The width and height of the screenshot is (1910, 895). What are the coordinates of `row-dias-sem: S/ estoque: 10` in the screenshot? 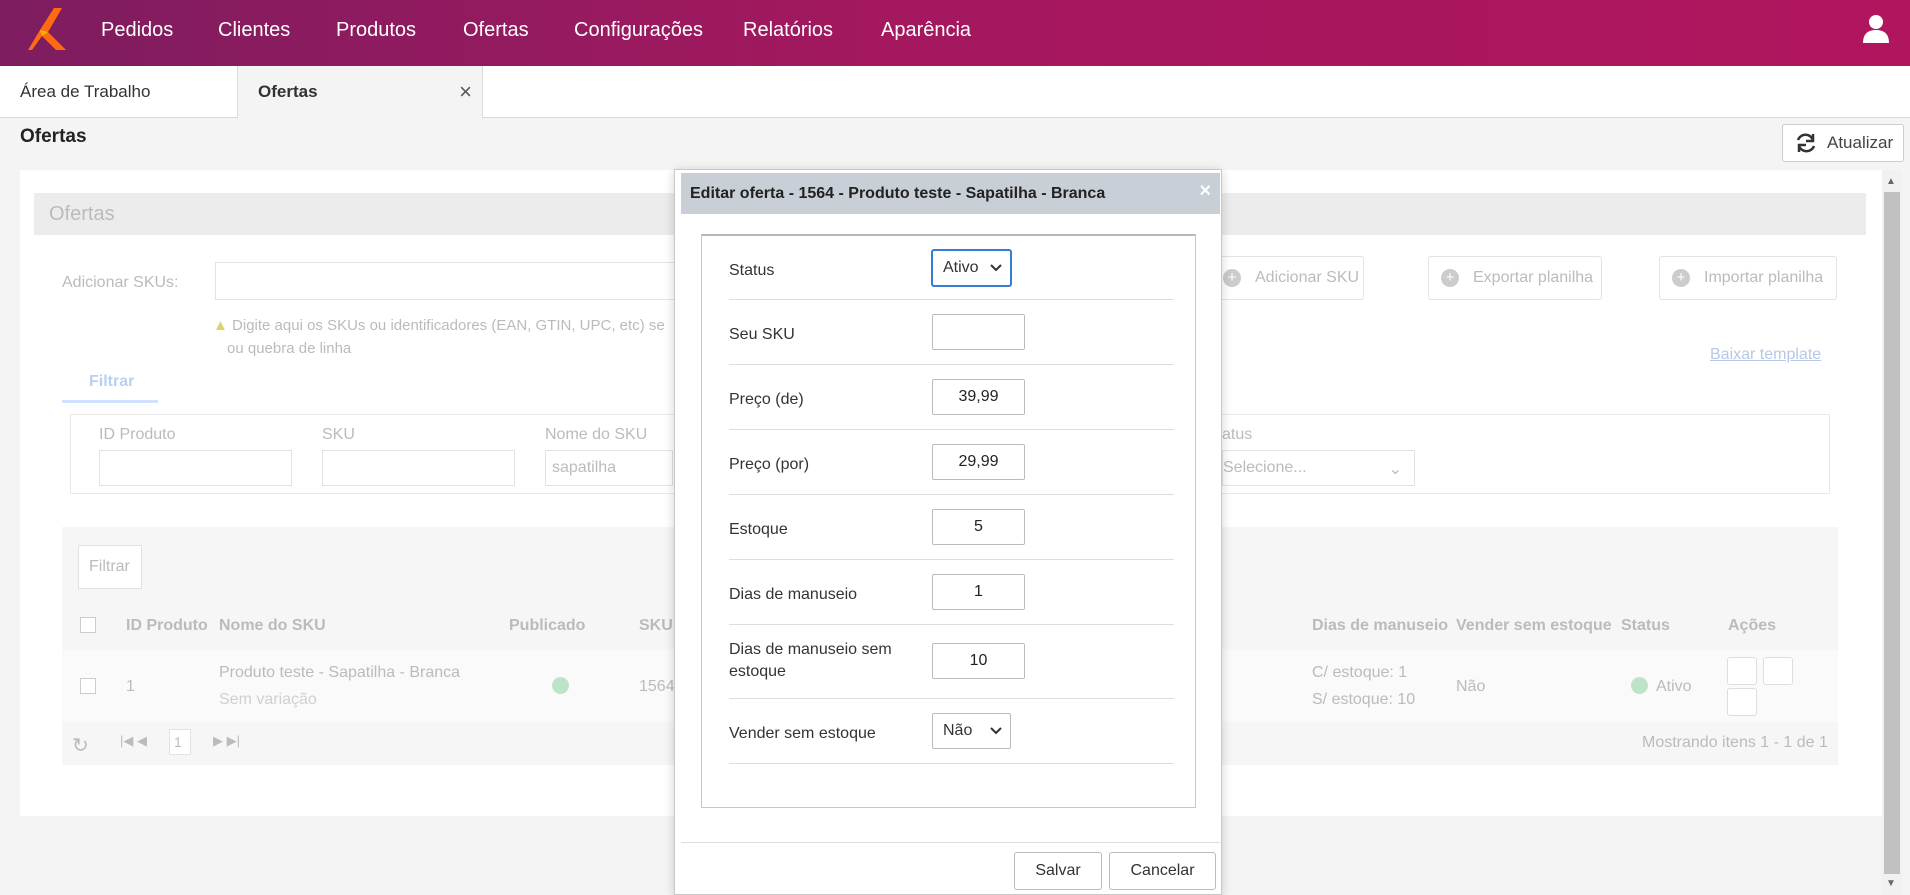 It's located at (1364, 699).